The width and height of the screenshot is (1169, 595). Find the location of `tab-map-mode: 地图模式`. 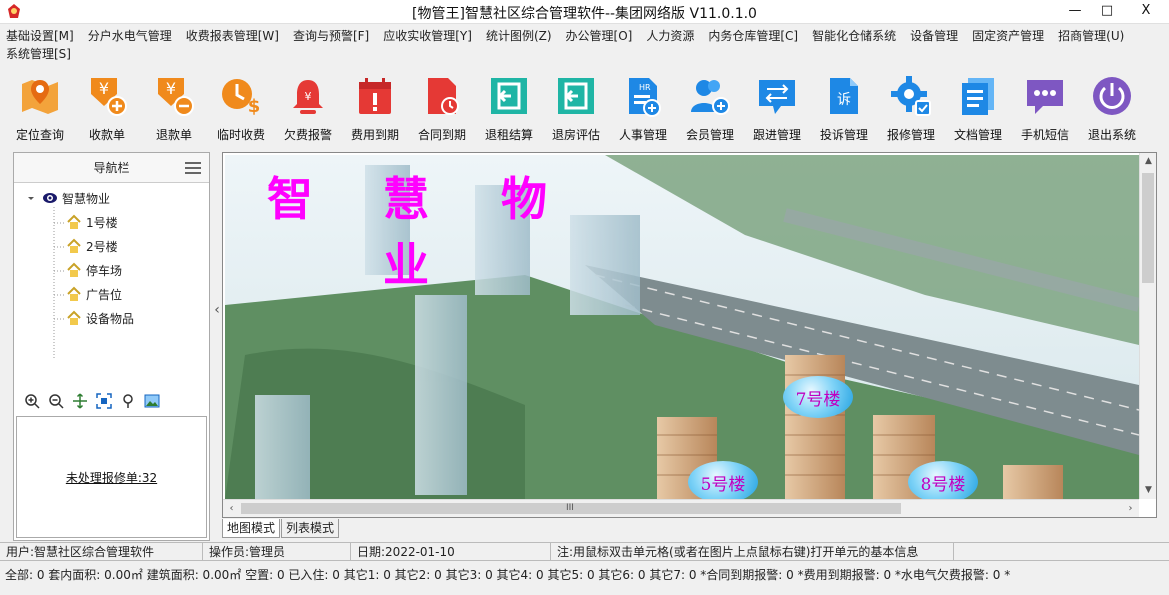

tab-map-mode: 地图模式 is located at coordinates (251, 528).